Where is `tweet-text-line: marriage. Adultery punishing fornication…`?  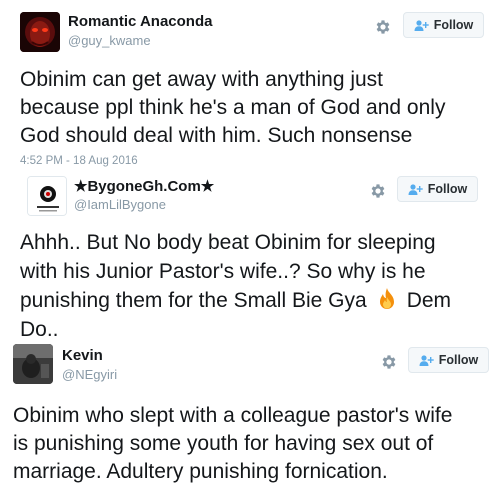
tweet-text-line: marriage. Adultery punishing fornication… is located at coordinates (200, 471).